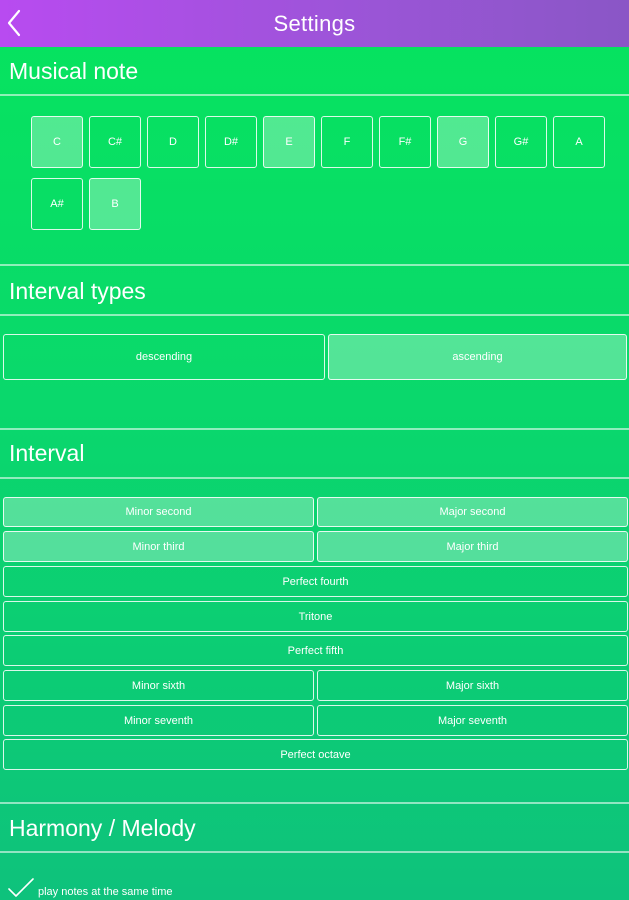  What do you see at coordinates (158, 546) in the screenshot?
I see `interval-minor-third: Minor third` at bounding box center [158, 546].